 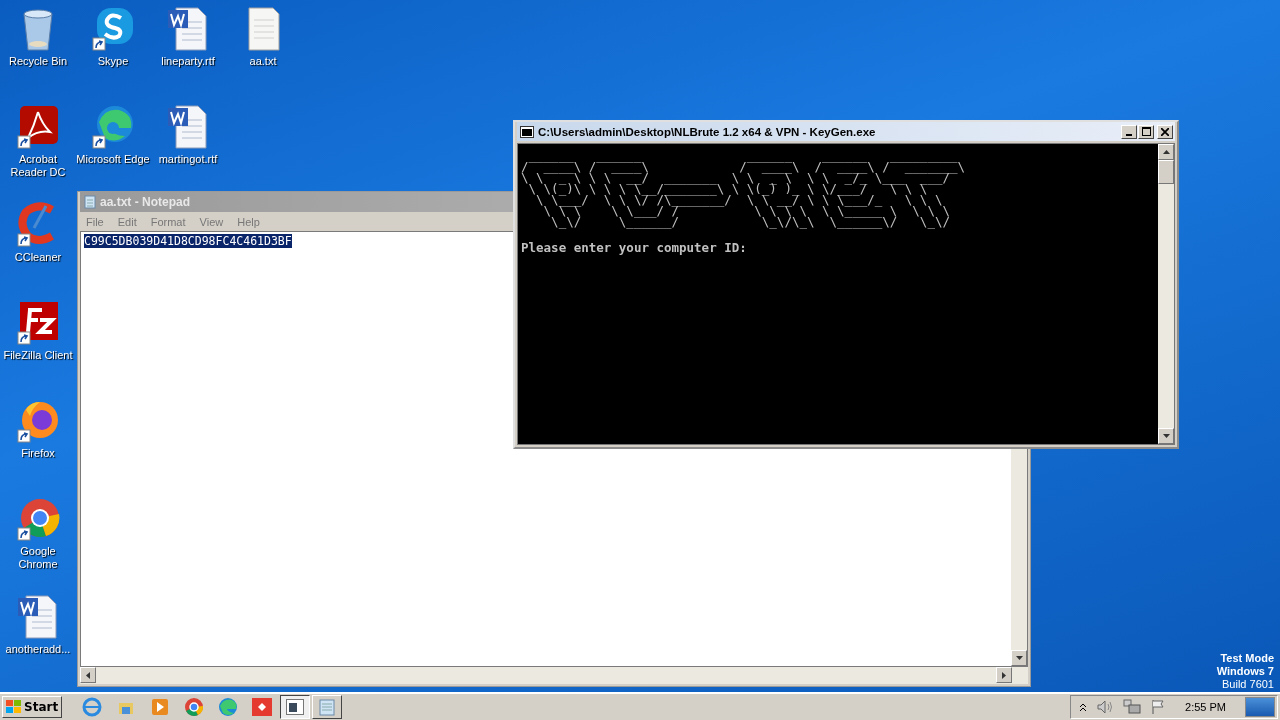 What do you see at coordinates (248, 221) in the screenshot?
I see `menu-item: Help` at bounding box center [248, 221].